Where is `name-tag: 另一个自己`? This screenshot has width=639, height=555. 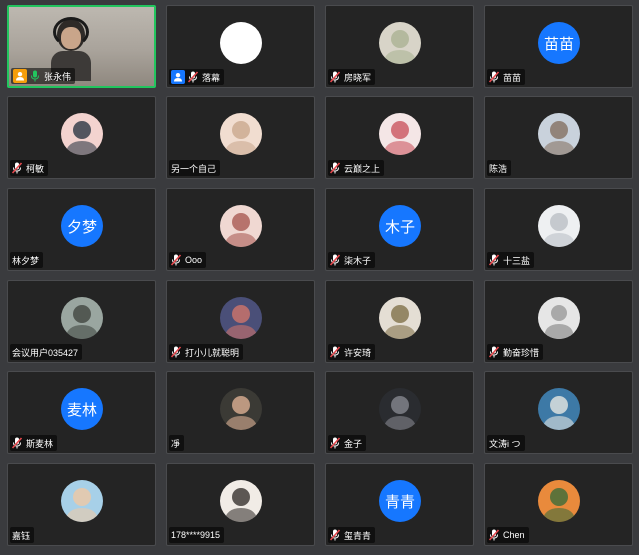
name-tag: 另一个自己 is located at coordinates (195, 168).